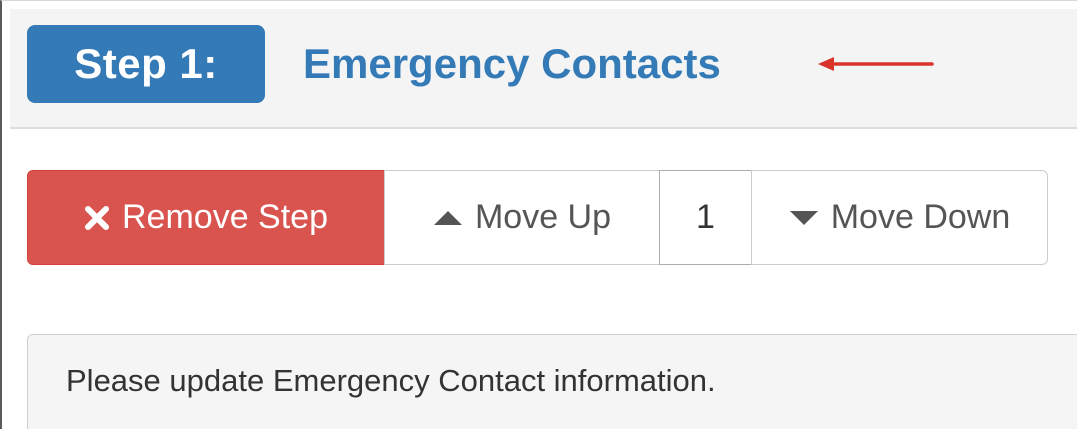 The width and height of the screenshot is (1077, 429). I want to click on caret-up-icon, so click(448, 218).